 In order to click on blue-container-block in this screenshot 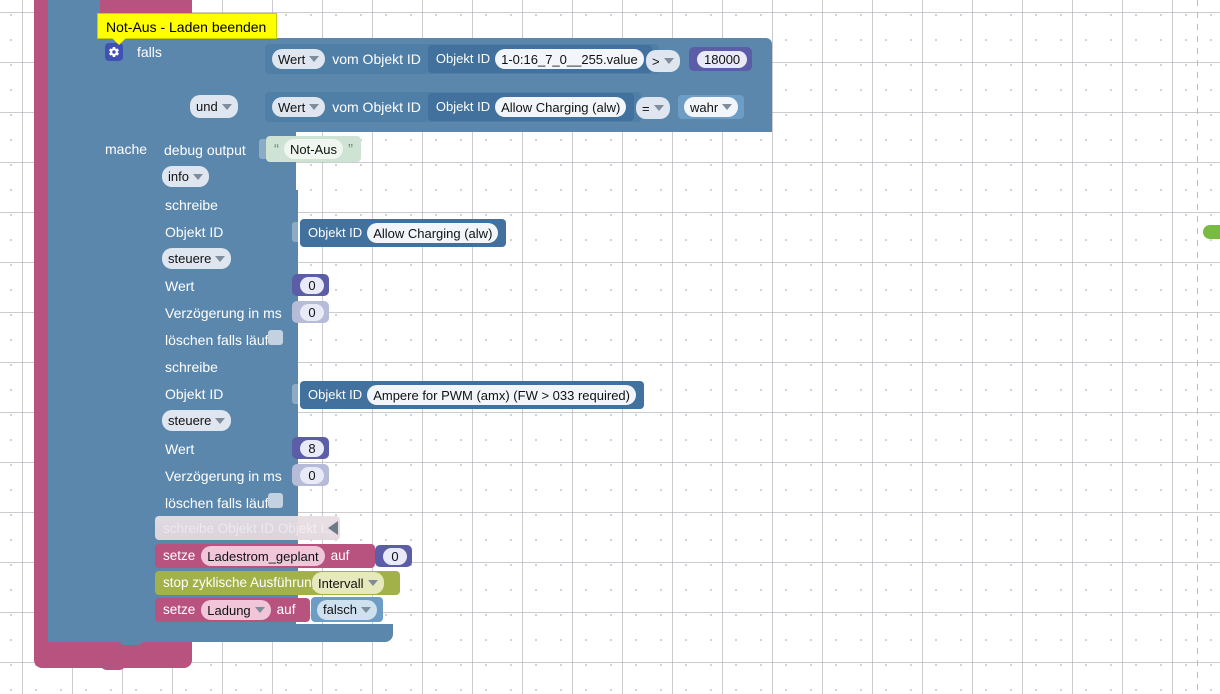, I will do `click(74, 321)`.